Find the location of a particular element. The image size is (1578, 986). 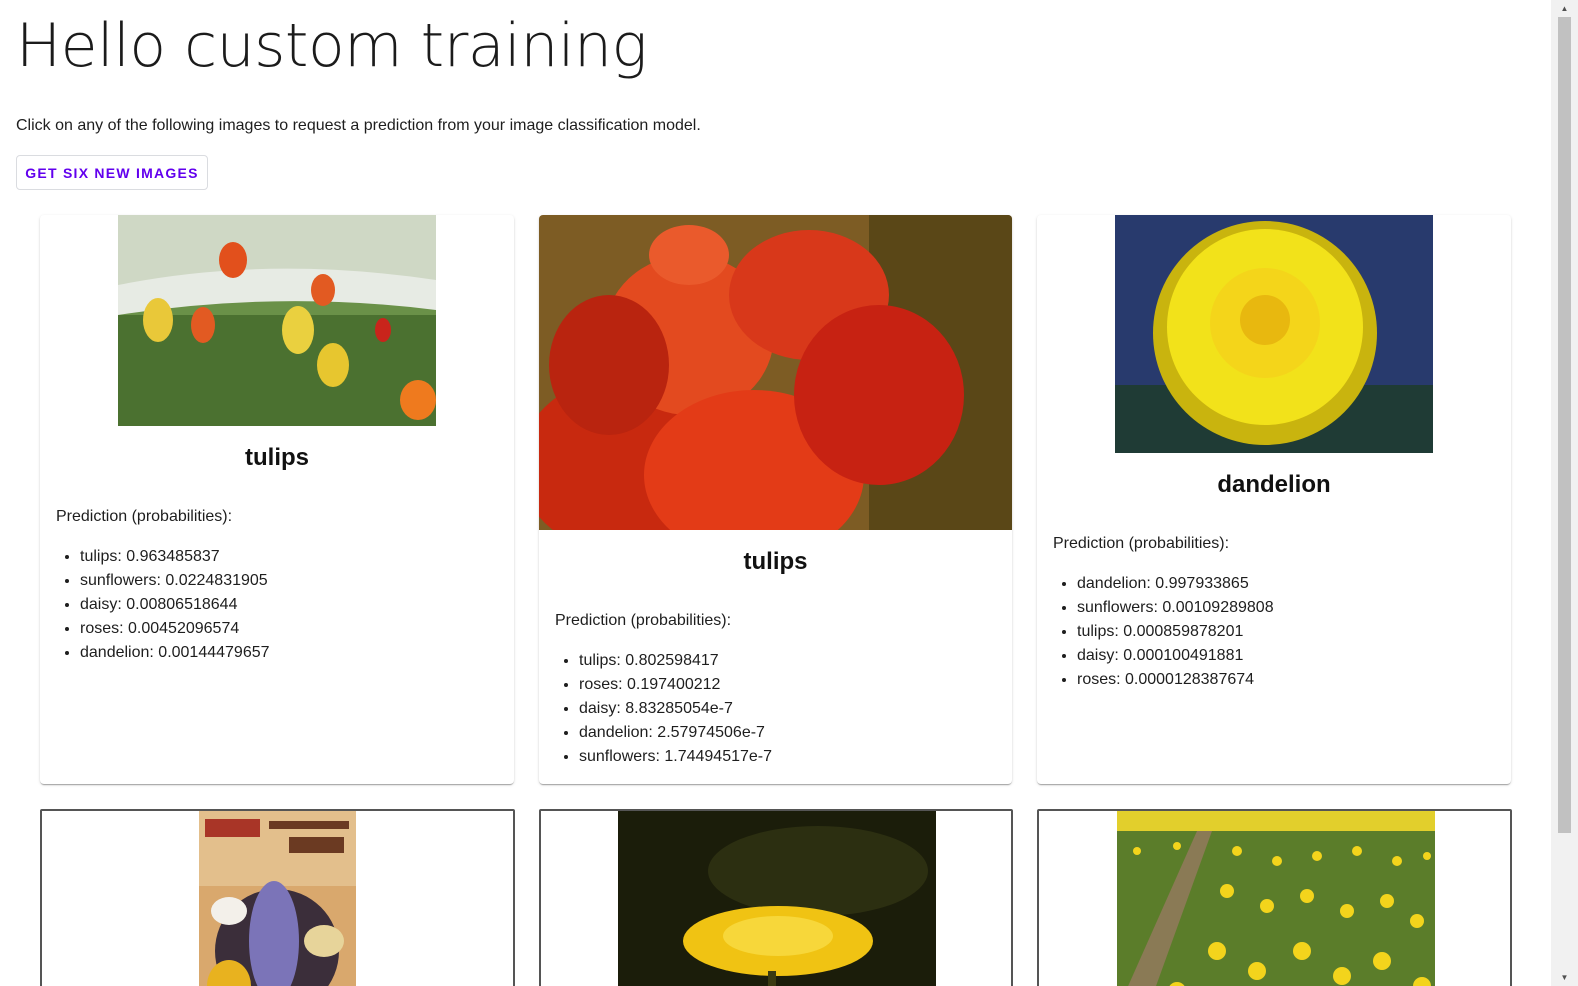

probability-item: tulips: 0.802598417 is located at coordinates (675, 661).